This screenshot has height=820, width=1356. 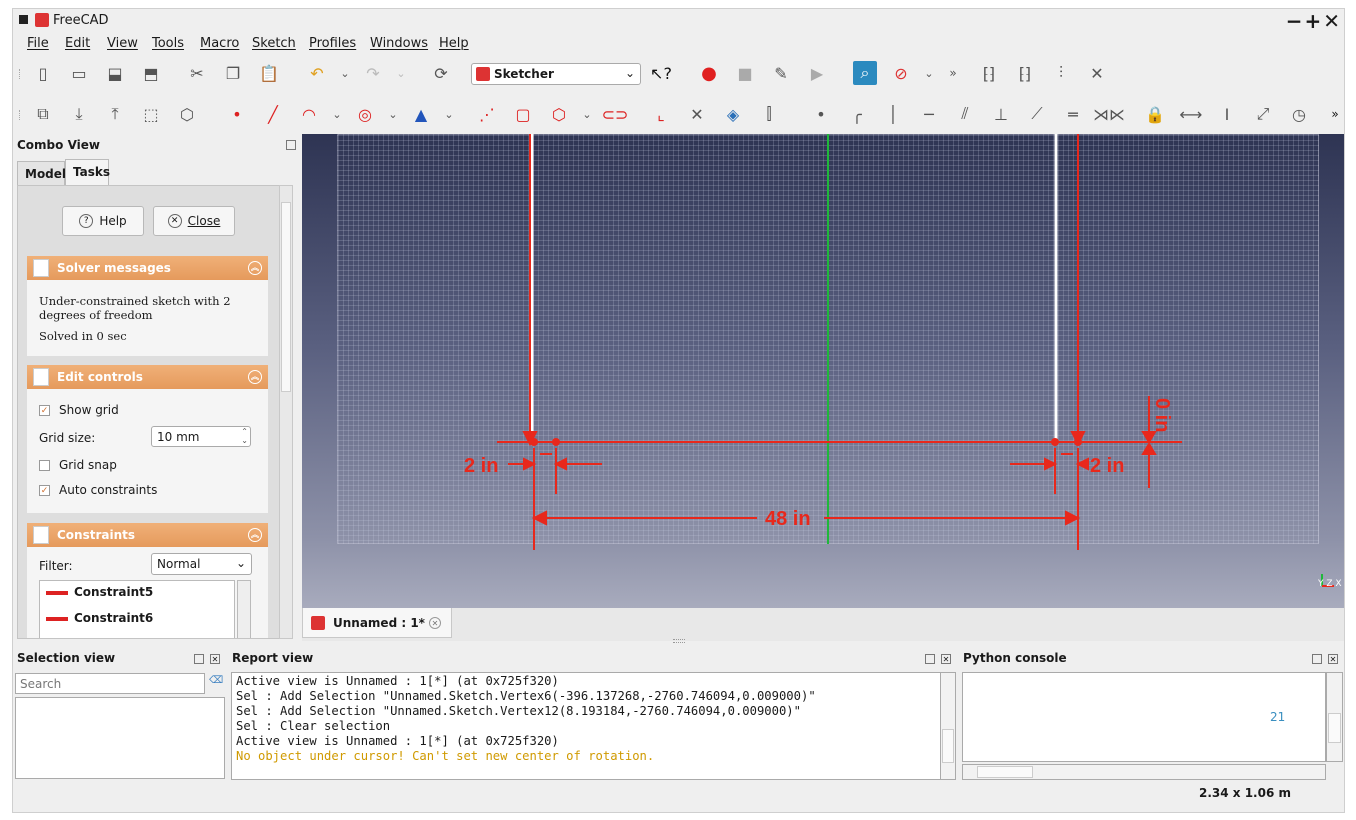 What do you see at coordinates (337, 114) in the screenshot?
I see `arc-dropdown-icon: ⌄` at bounding box center [337, 114].